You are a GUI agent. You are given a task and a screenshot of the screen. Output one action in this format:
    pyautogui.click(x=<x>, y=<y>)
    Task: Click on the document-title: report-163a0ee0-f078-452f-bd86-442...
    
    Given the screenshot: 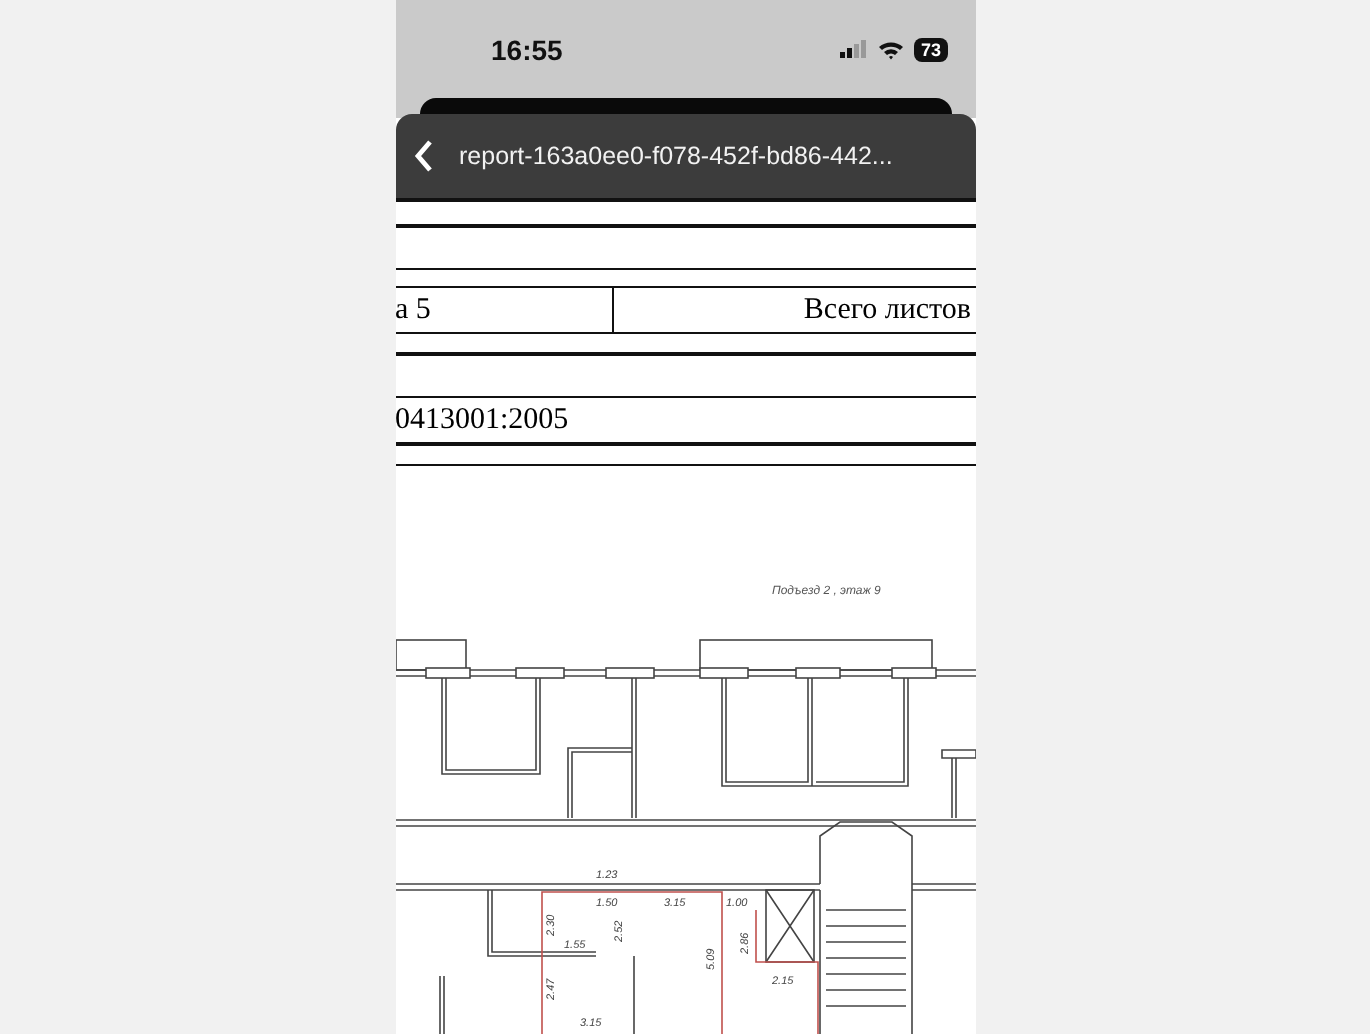 What is the action you would take?
    pyautogui.click(x=676, y=156)
    